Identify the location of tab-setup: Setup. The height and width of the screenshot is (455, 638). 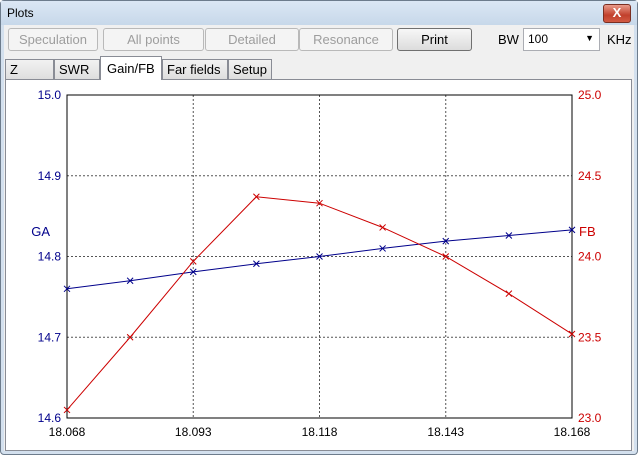
(250, 69).